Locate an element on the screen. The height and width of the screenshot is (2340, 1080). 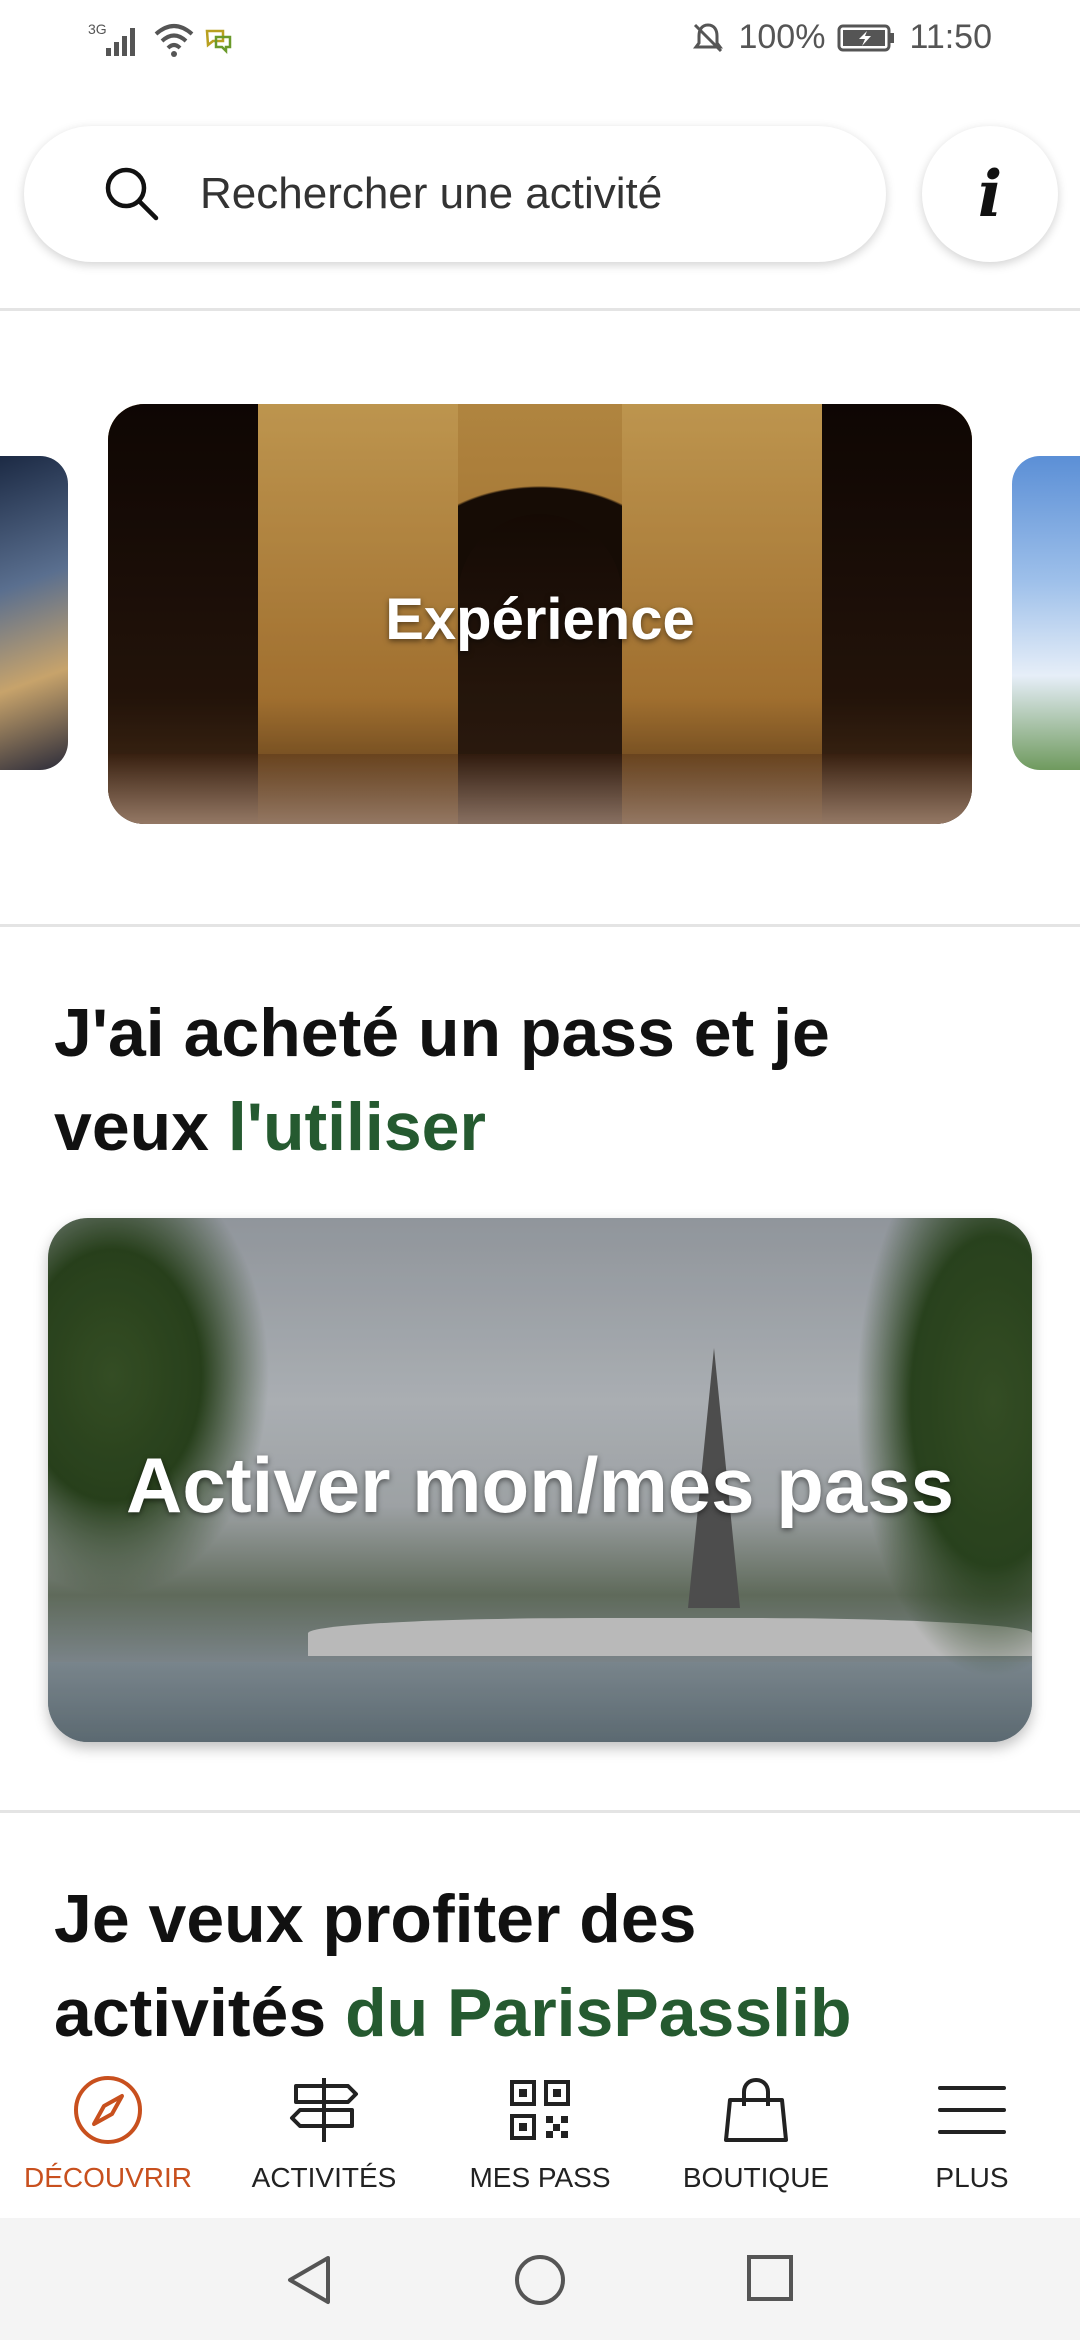
mute-icon is located at coordinates (708, 37).